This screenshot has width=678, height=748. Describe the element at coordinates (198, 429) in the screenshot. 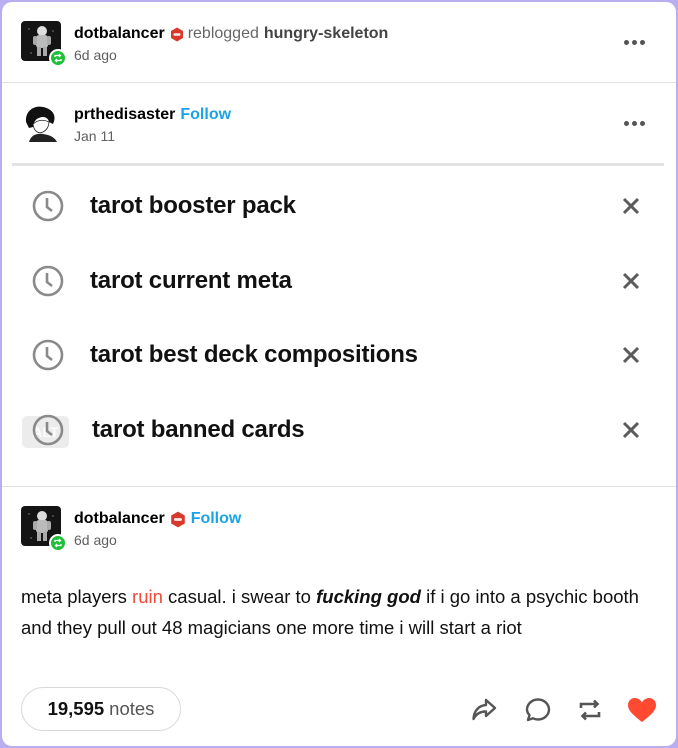

I see `search-query: tarot banned cards` at that location.